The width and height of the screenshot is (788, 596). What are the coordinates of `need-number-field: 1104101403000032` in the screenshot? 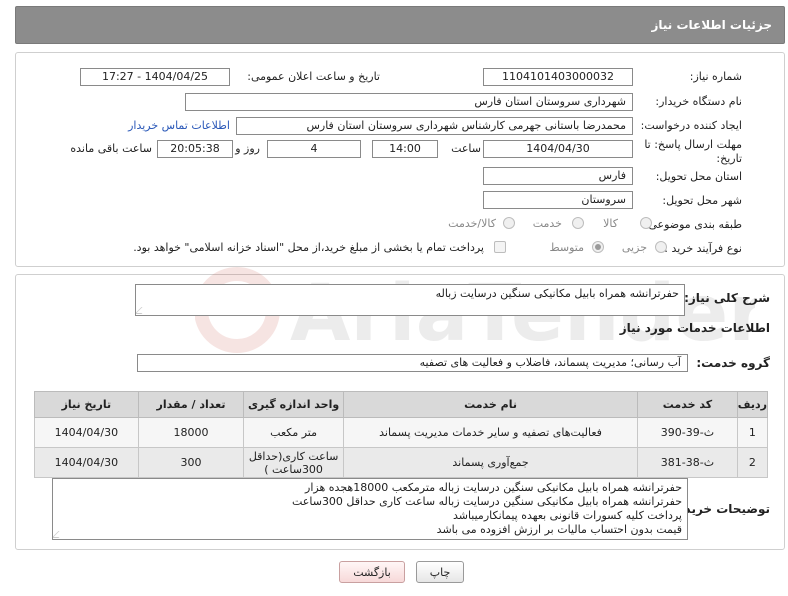 It's located at (558, 77).